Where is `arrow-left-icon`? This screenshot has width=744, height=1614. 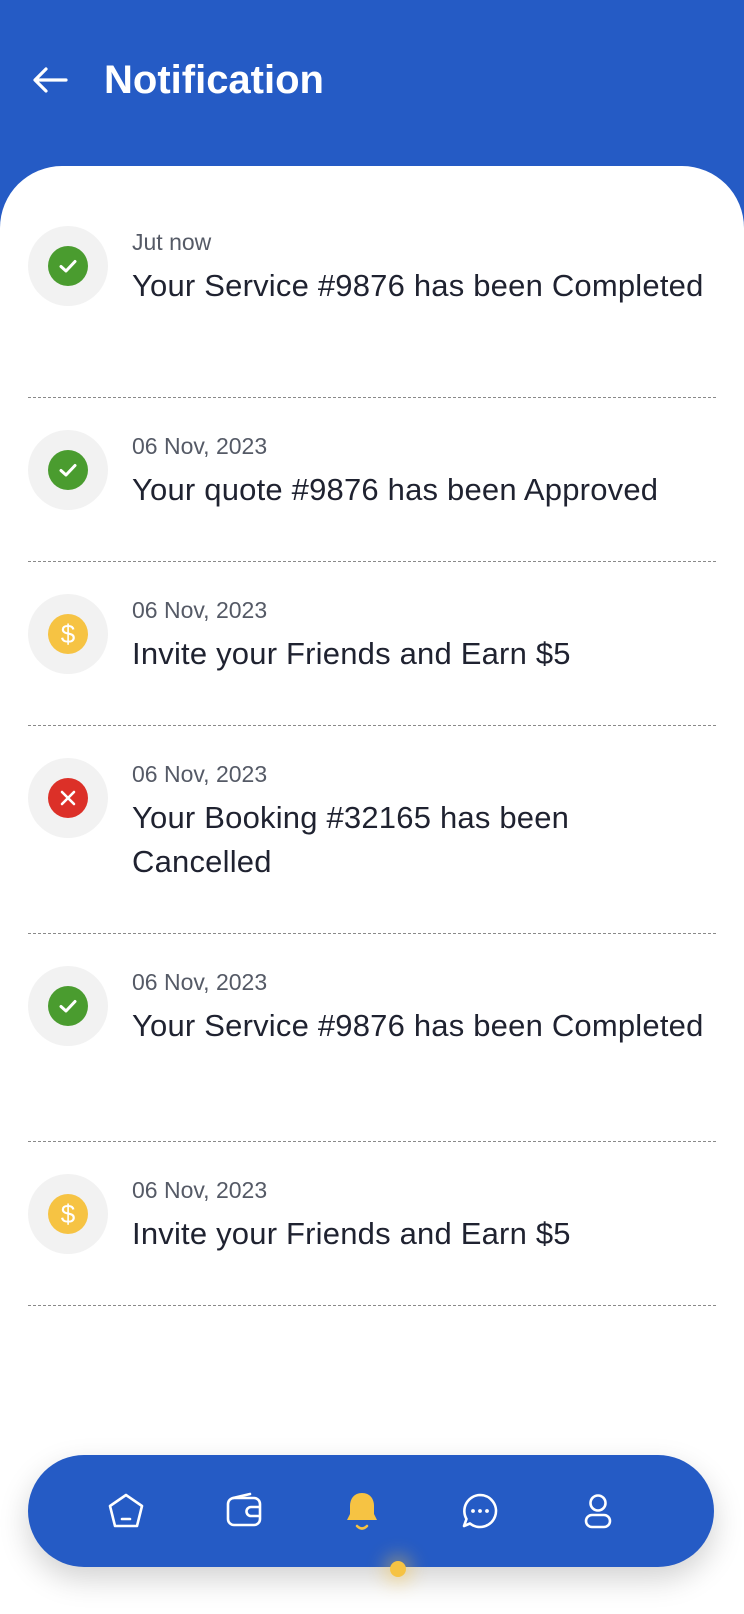 arrow-left-icon is located at coordinates (50, 80).